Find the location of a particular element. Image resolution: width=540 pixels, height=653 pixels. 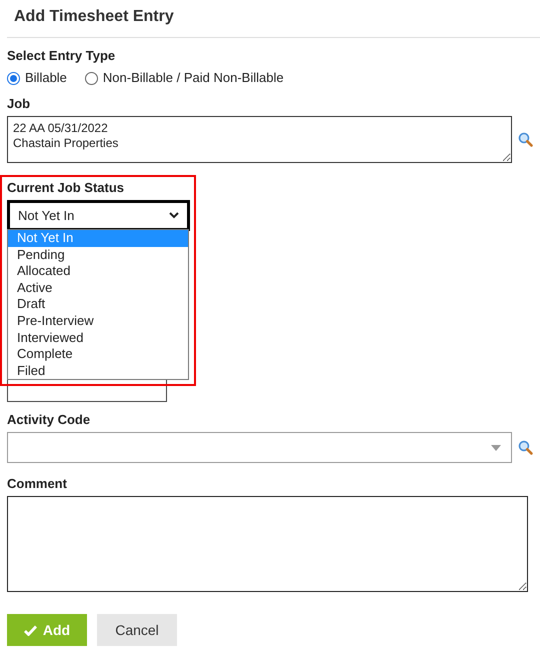

radio-option: Non-Billable / Paid Non-Billable is located at coordinates (184, 78).